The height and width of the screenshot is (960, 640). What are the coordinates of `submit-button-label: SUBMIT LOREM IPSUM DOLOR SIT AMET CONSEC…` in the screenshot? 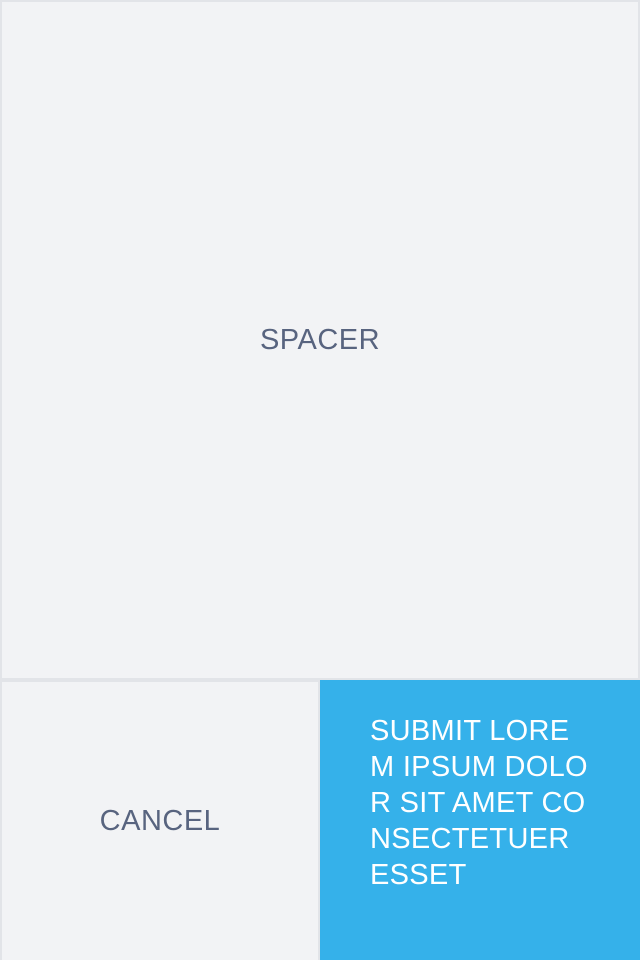 It's located at (479, 803).